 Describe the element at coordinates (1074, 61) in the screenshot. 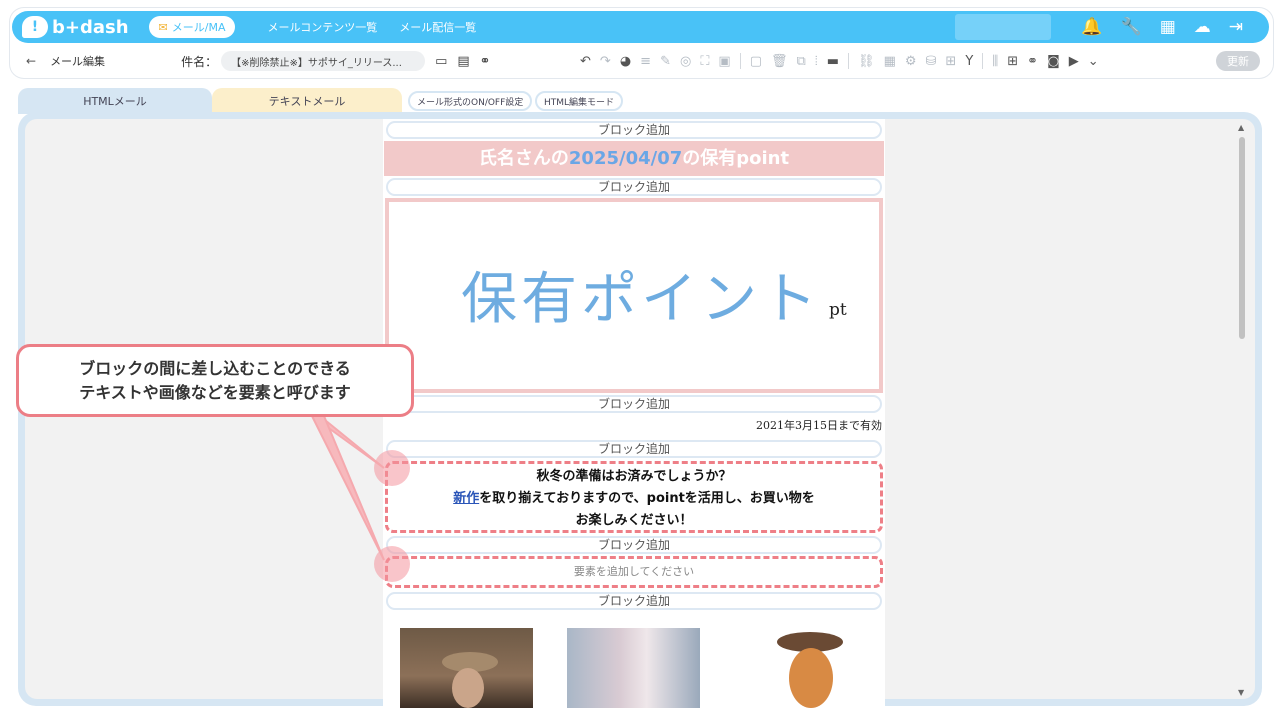

I see `play-icon: ▶` at that location.